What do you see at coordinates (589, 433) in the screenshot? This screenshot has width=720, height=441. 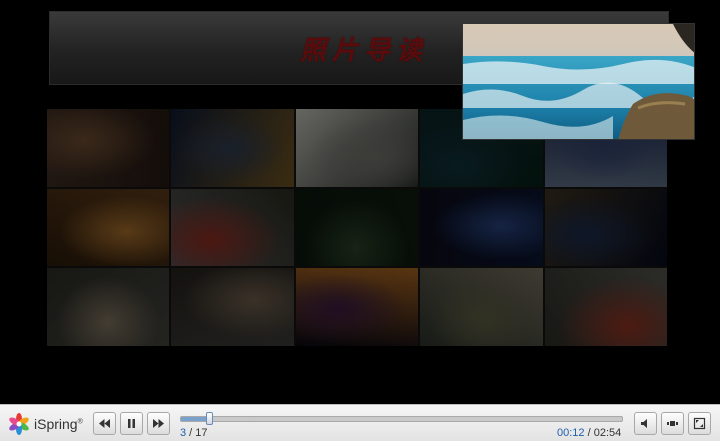 I see `time-display: 00:12 / 02:54` at bounding box center [589, 433].